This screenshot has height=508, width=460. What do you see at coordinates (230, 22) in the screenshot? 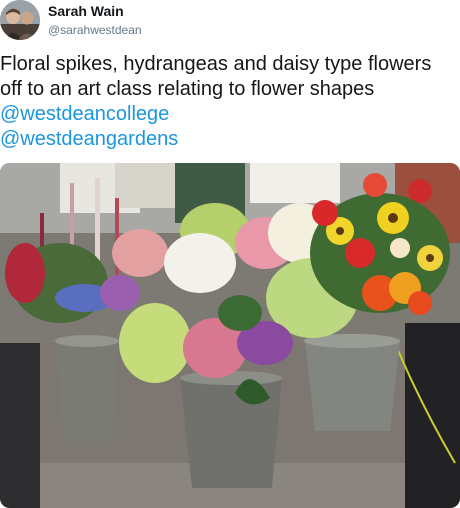
I see `tweet-header: Sarah Wain @sarahwestdean` at bounding box center [230, 22].